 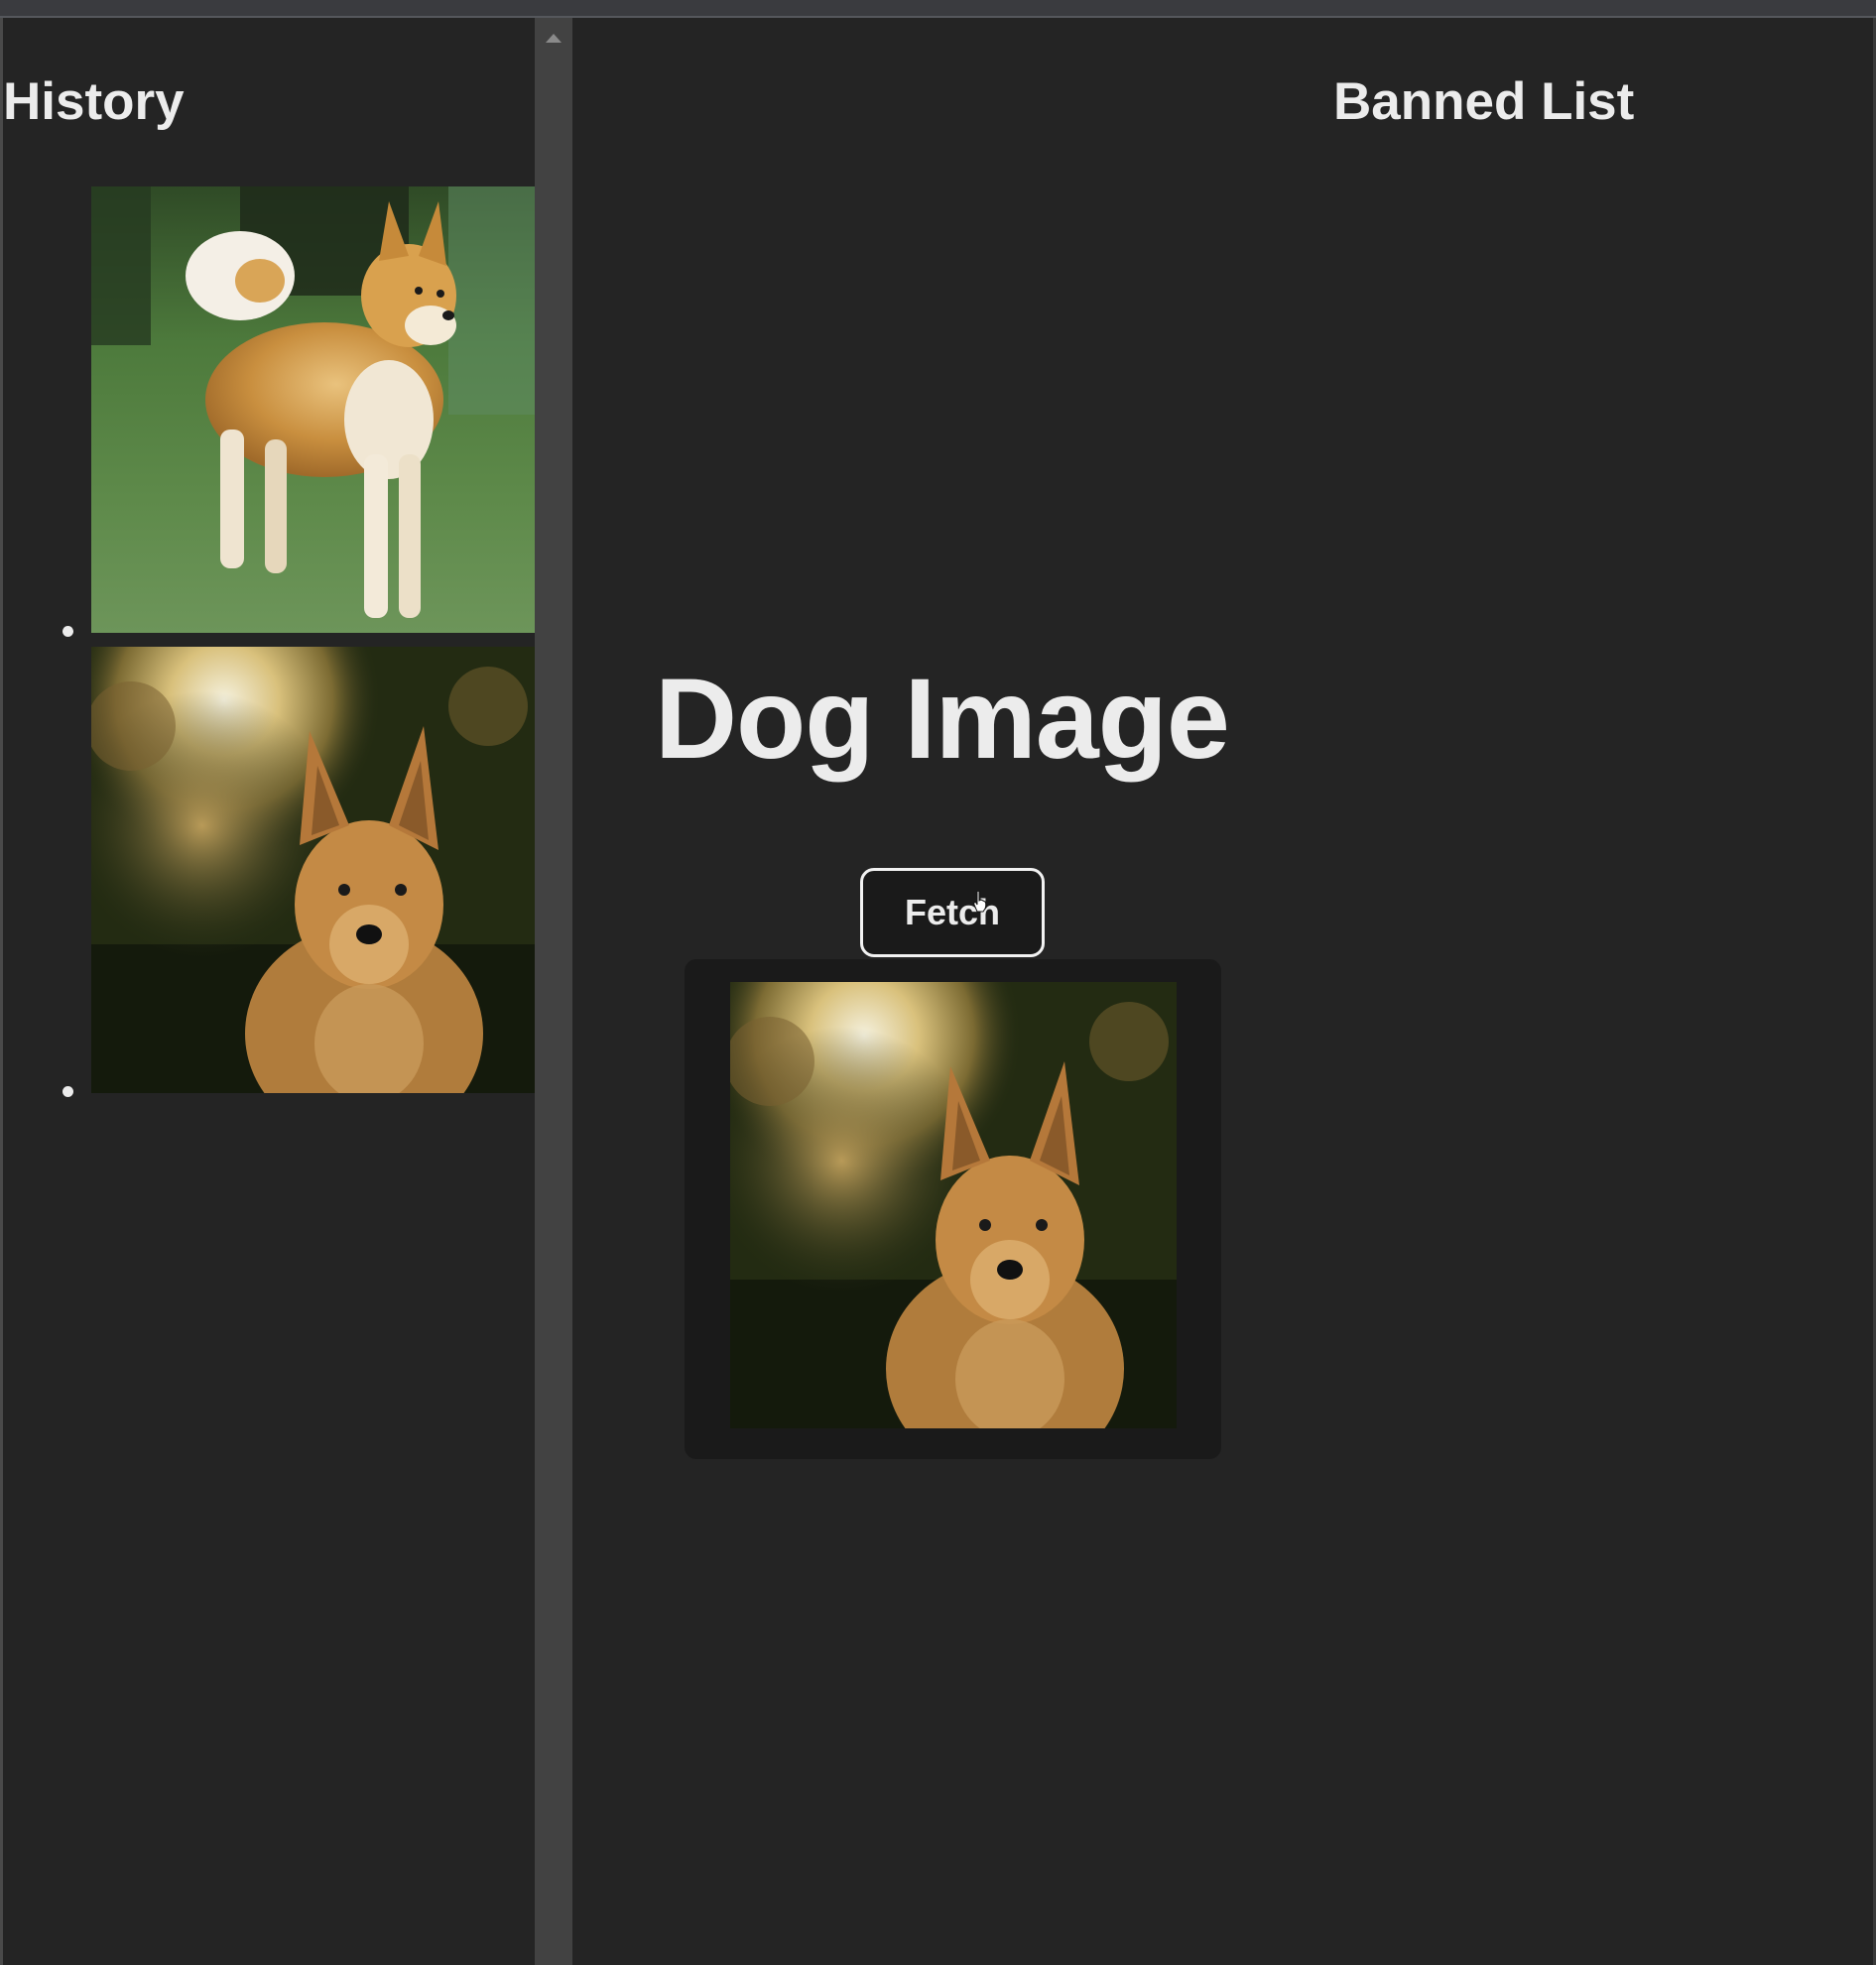 I want to click on history-title: History, so click(x=94, y=101).